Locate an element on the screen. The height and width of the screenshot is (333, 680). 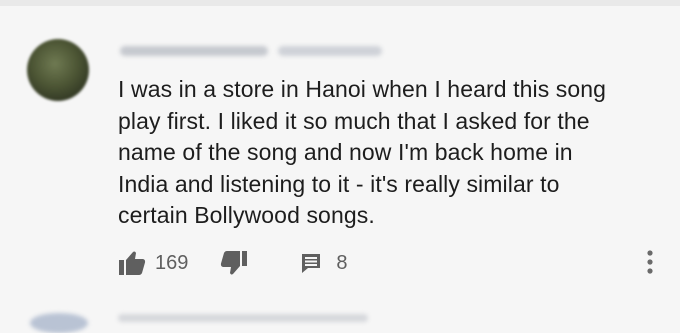
avatar is located at coordinates (58, 70).